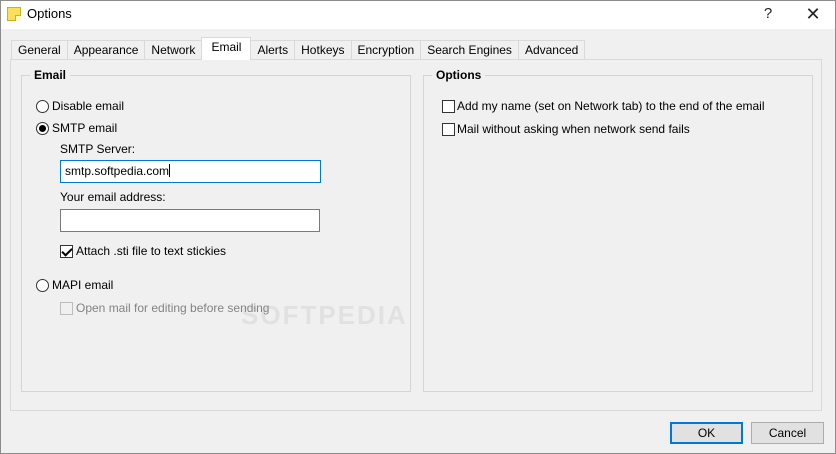  What do you see at coordinates (813, 15) in the screenshot?
I see `close-button: ✕` at bounding box center [813, 15].